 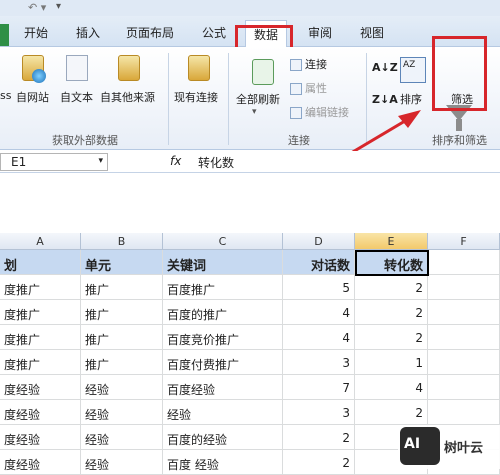 What do you see at coordinates (250, 162) in the screenshot?
I see `formula-bar: E1 ▾ fx 转化数` at bounding box center [250, 162].